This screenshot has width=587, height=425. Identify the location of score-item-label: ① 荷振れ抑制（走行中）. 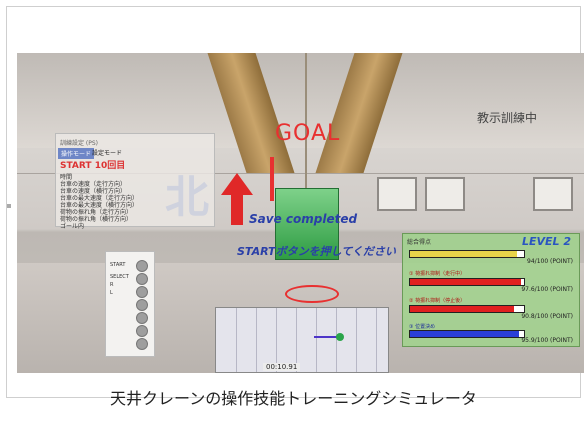
(437, 274).